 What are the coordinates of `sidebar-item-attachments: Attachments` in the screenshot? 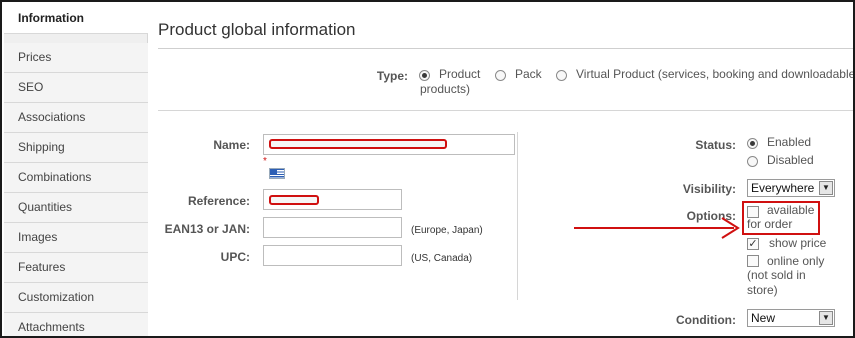 It's located at (76, 324).